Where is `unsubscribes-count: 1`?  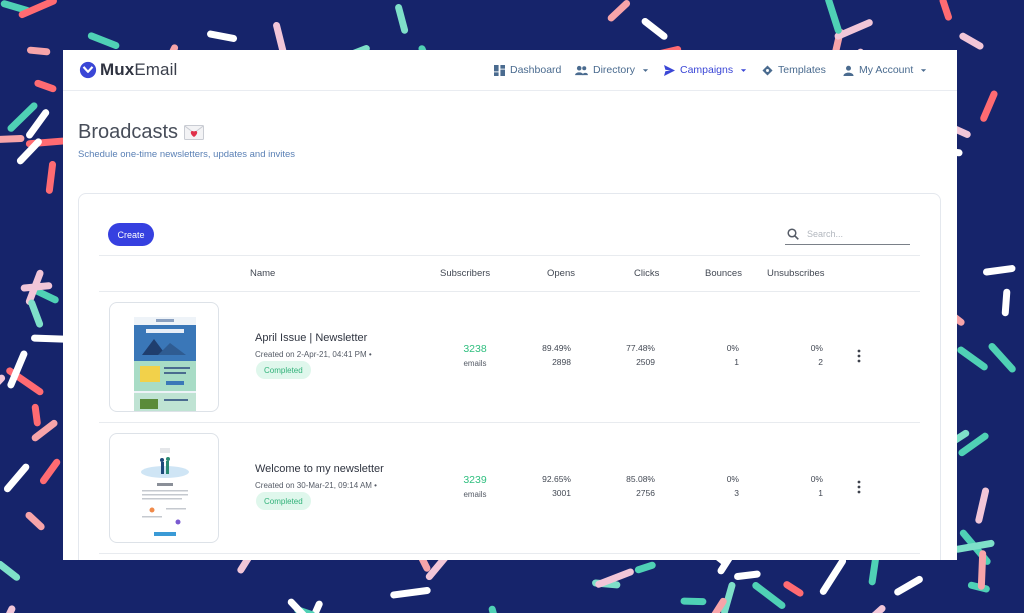
unsubscribes-count: 1 is located at coordinates (820, 493).